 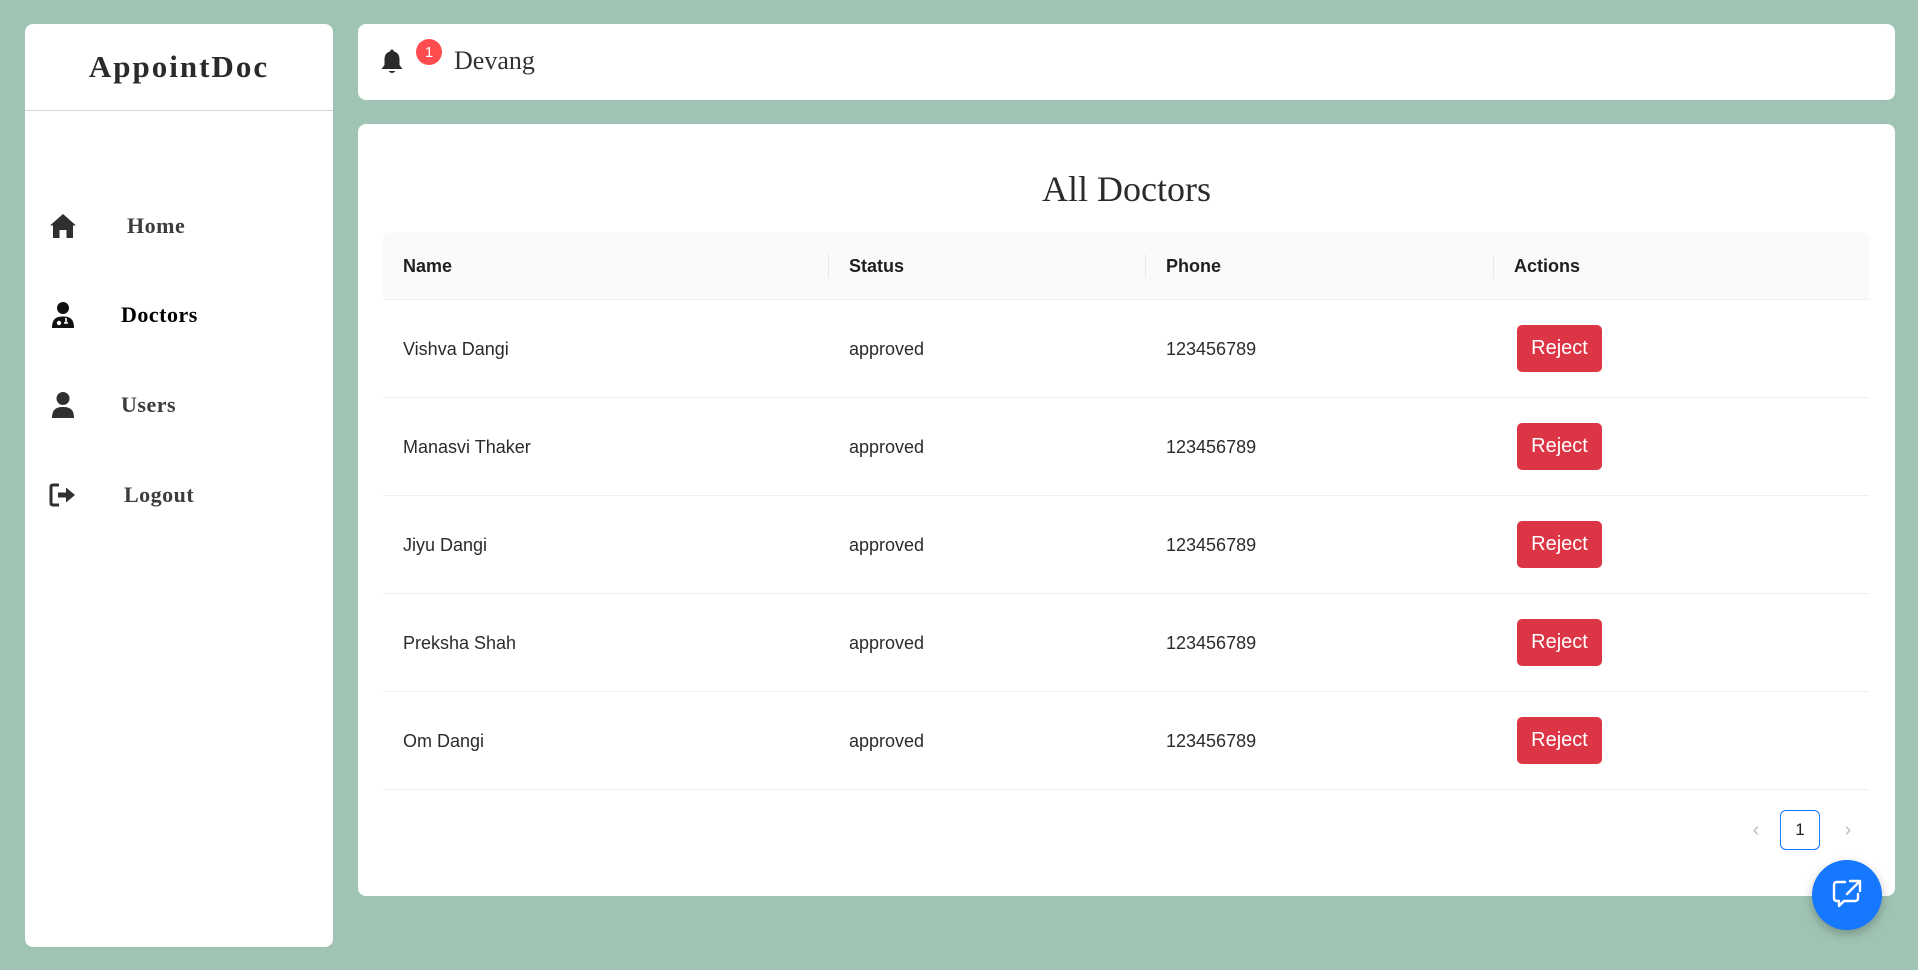 I want to click on table-row: Vishva Dangi approved 123456789 Reject, so click(x=1126, y=349).